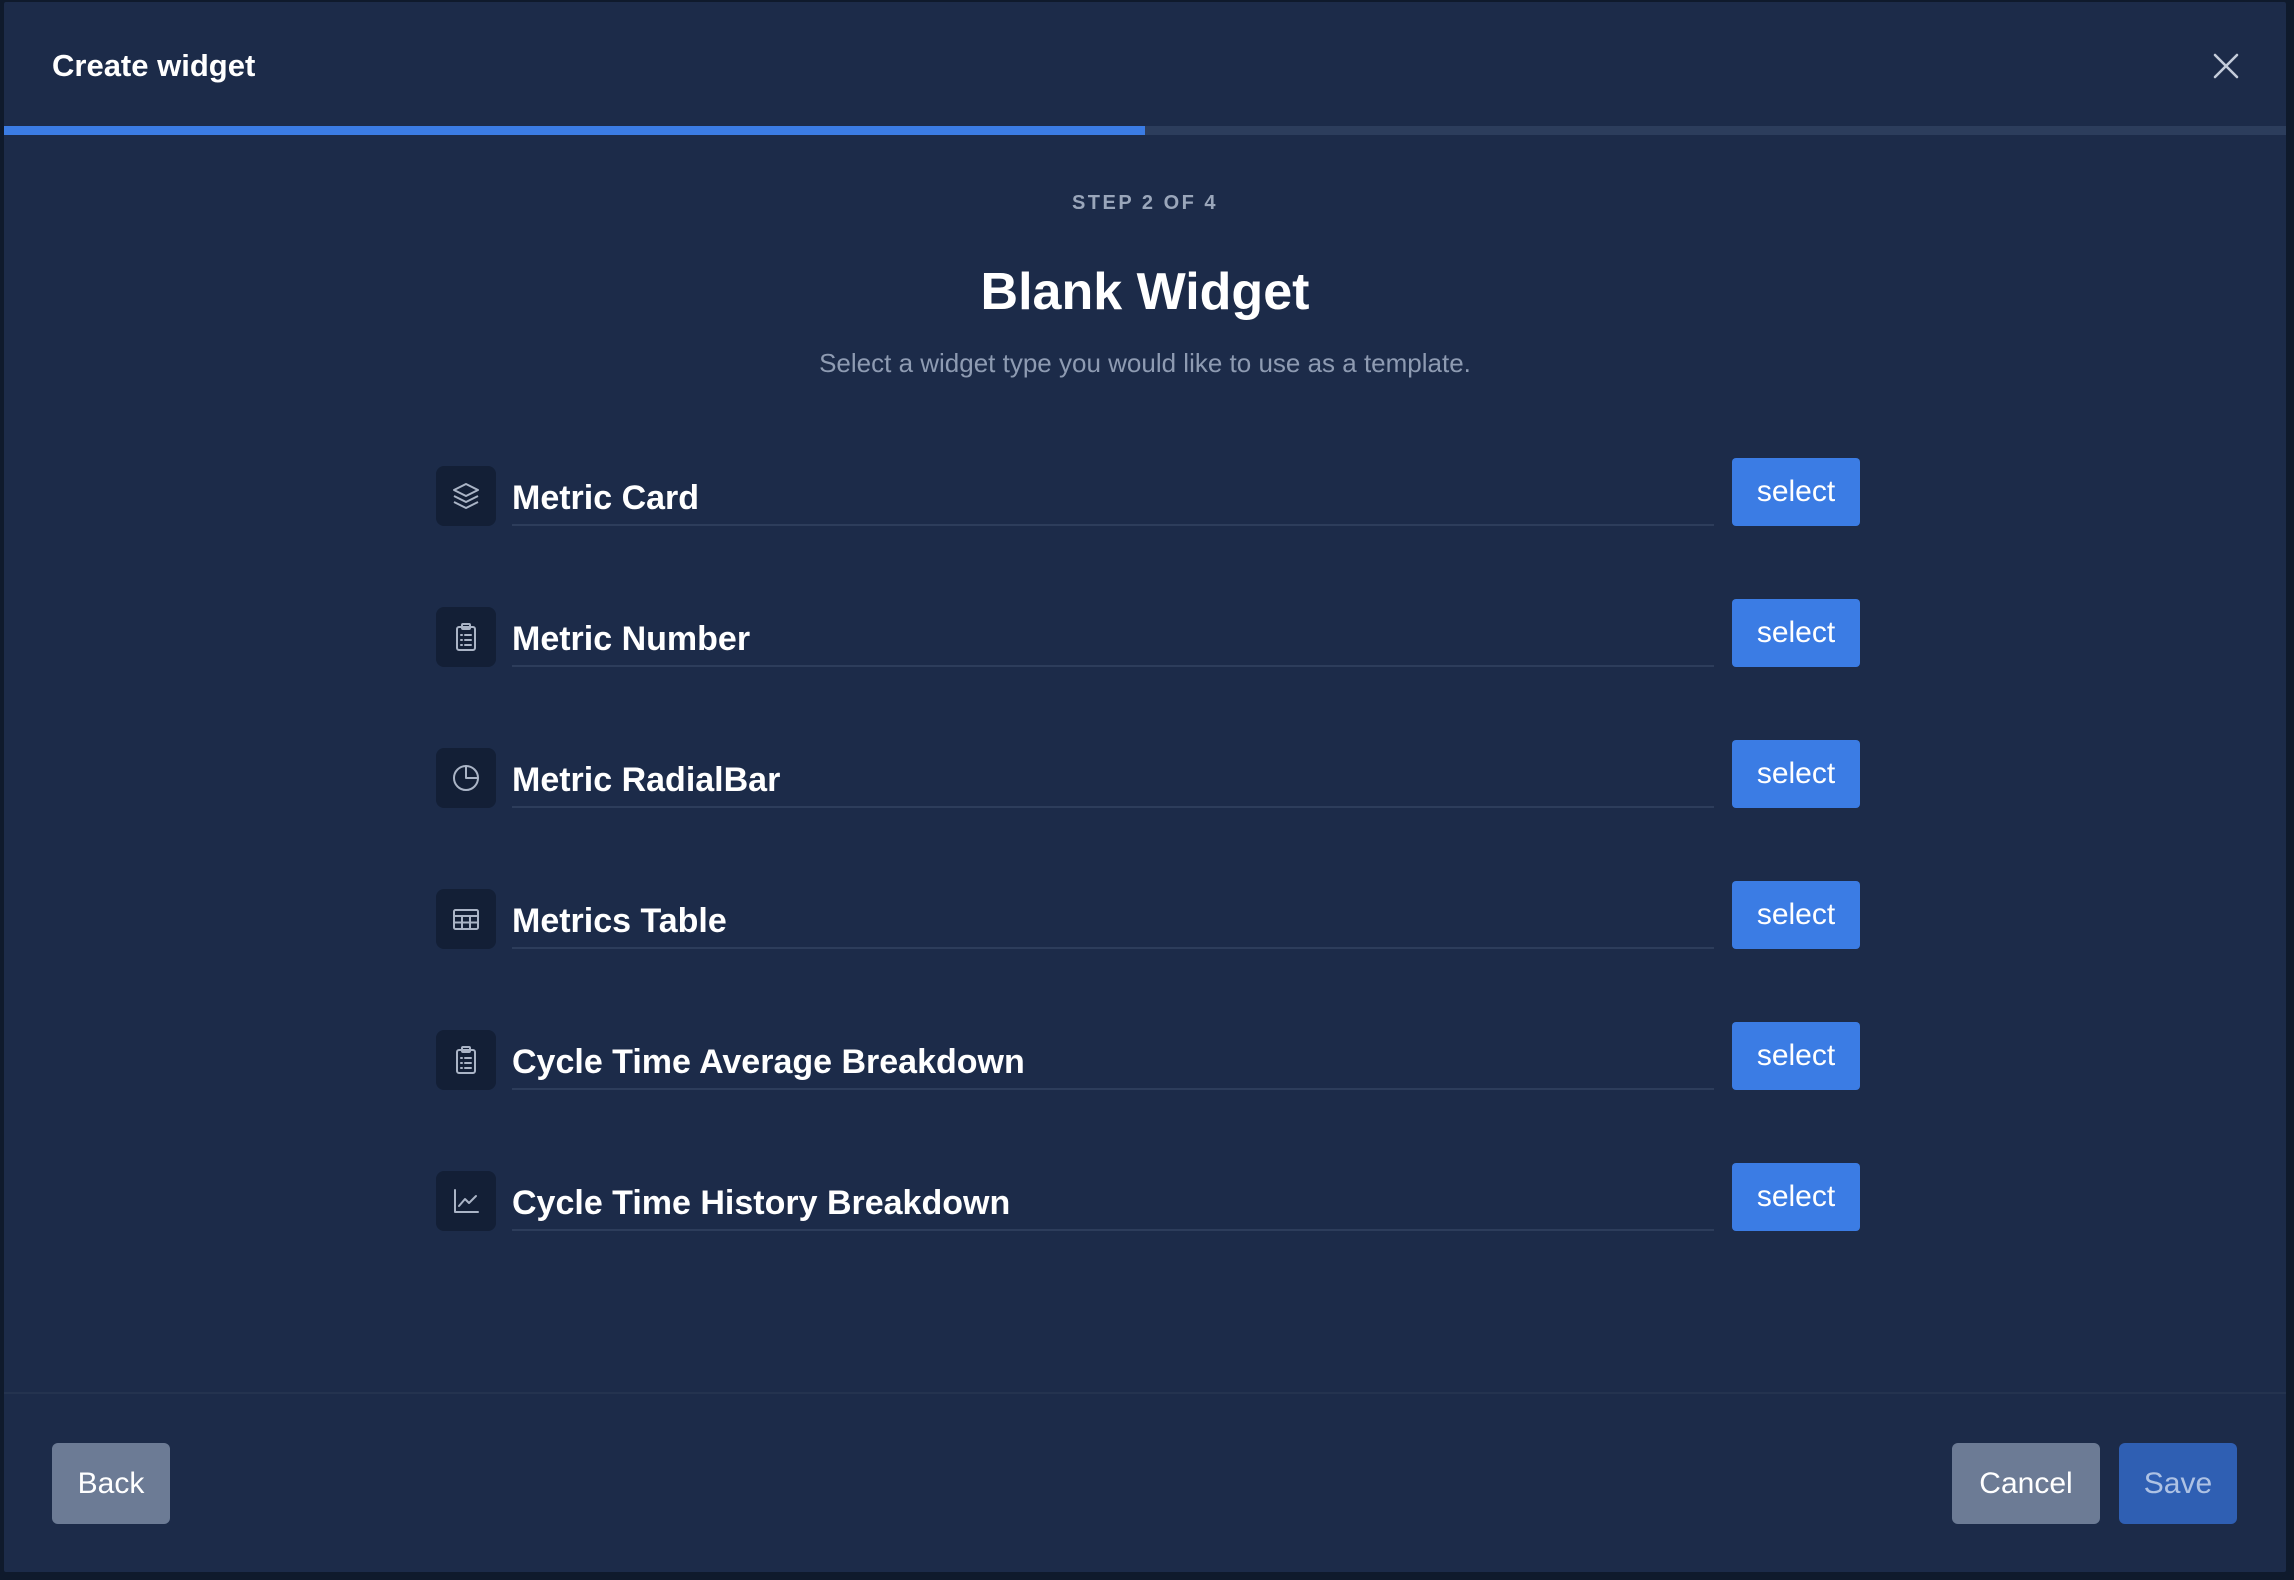  Describe the element at coordinates (1113, 496) in the screenshot. I see `widget-name-container: Metric Card` at that location.